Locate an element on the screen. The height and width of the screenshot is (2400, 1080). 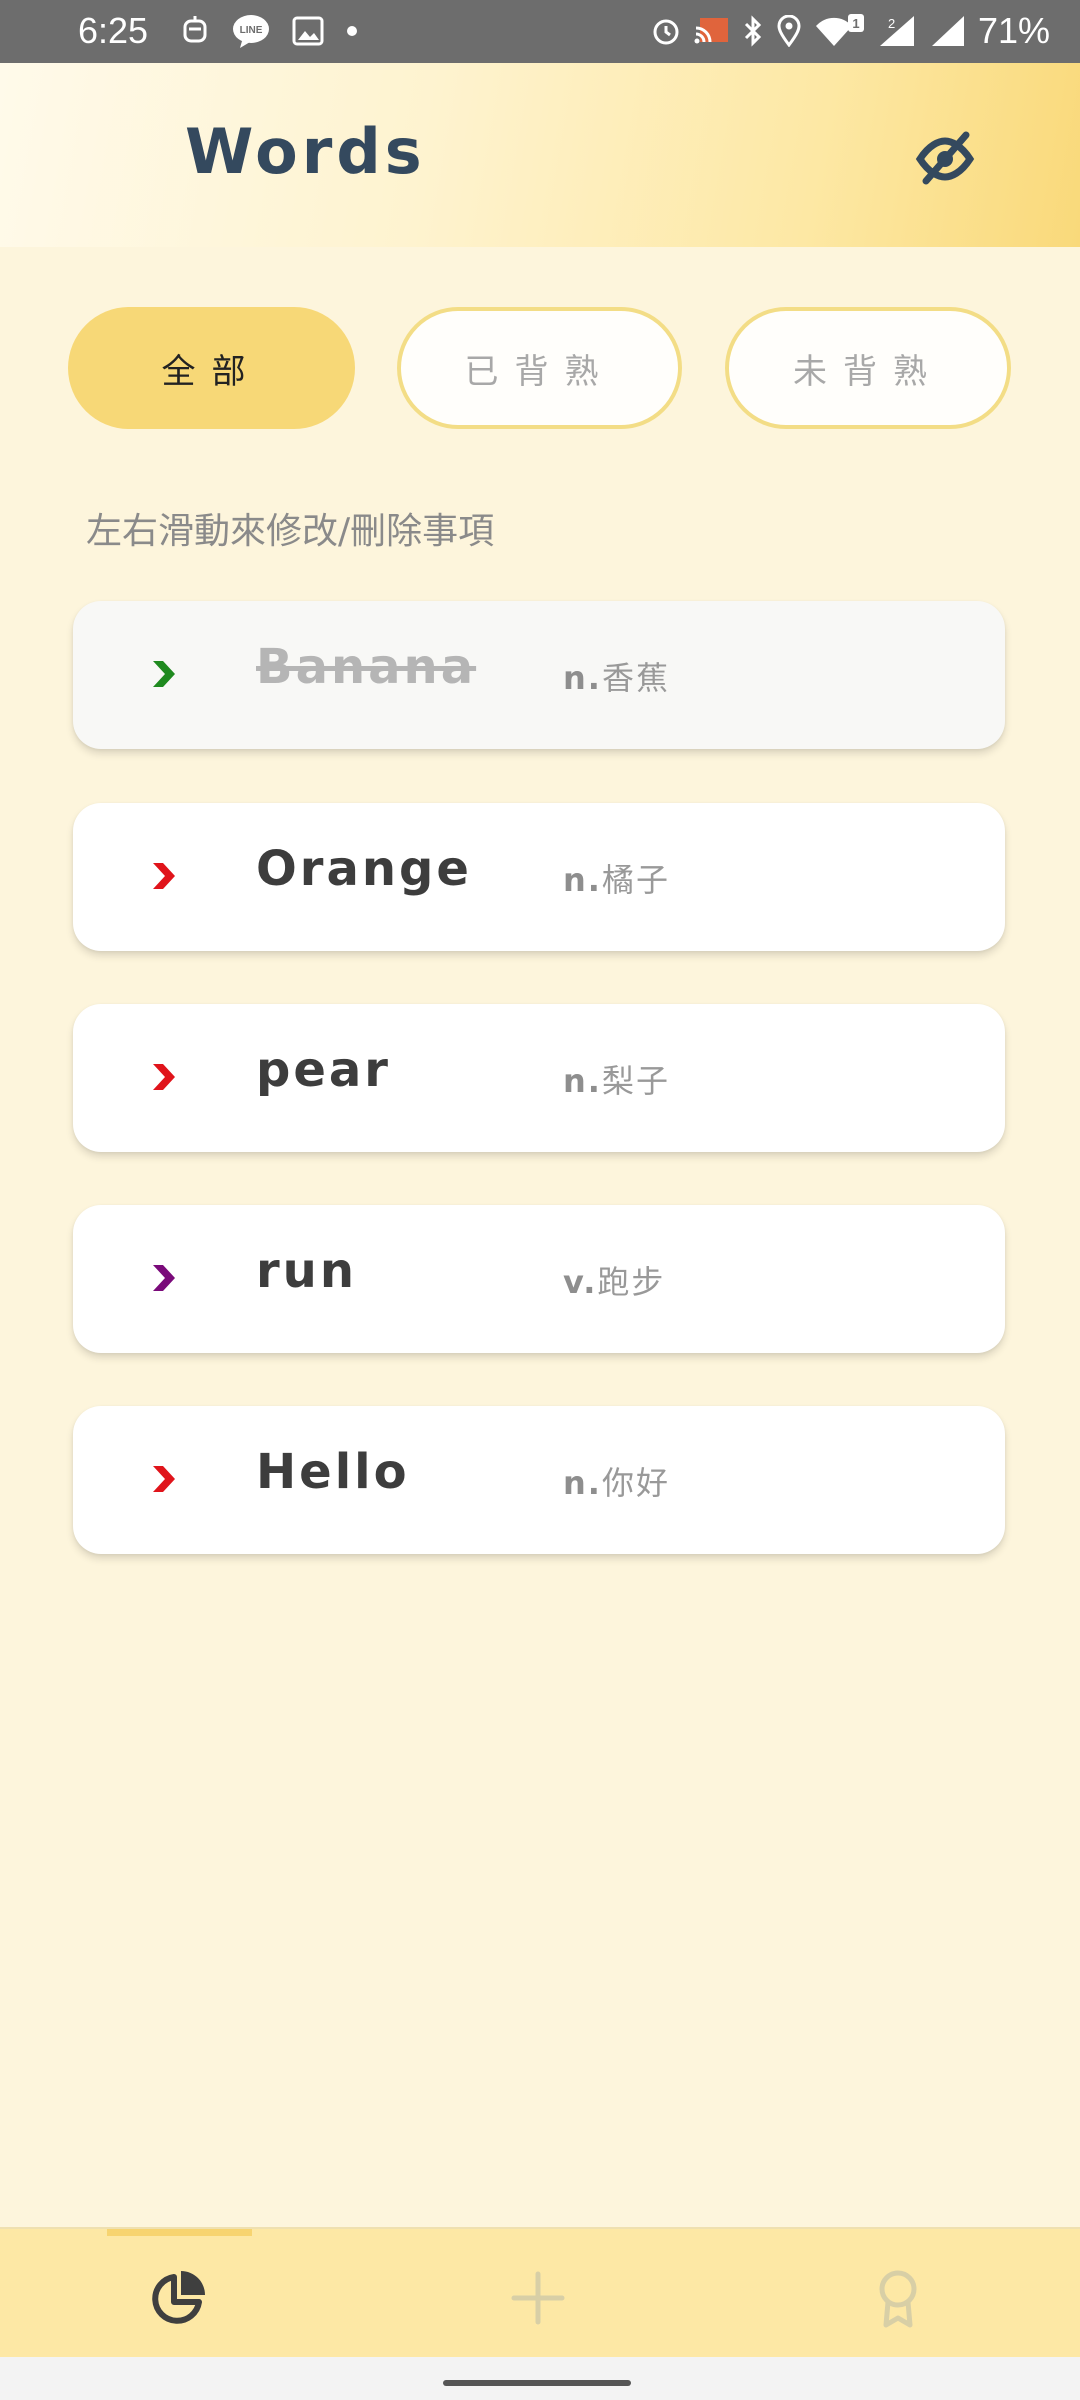
meaning-text: 你好 is located at coordinates (635, 1483).